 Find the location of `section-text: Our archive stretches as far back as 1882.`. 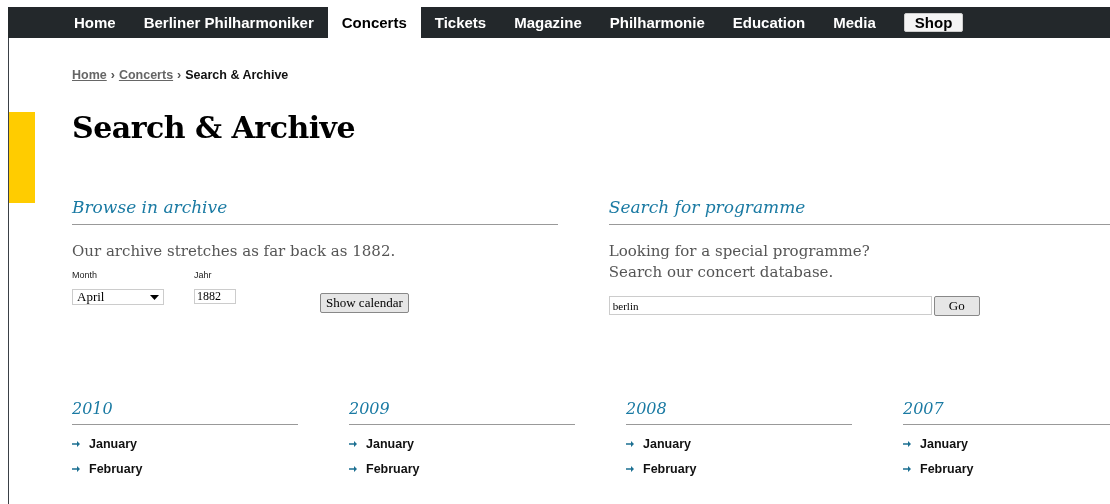

section-text: Our archive stretches as far back as 1882. is located at coordinates (234, 251).